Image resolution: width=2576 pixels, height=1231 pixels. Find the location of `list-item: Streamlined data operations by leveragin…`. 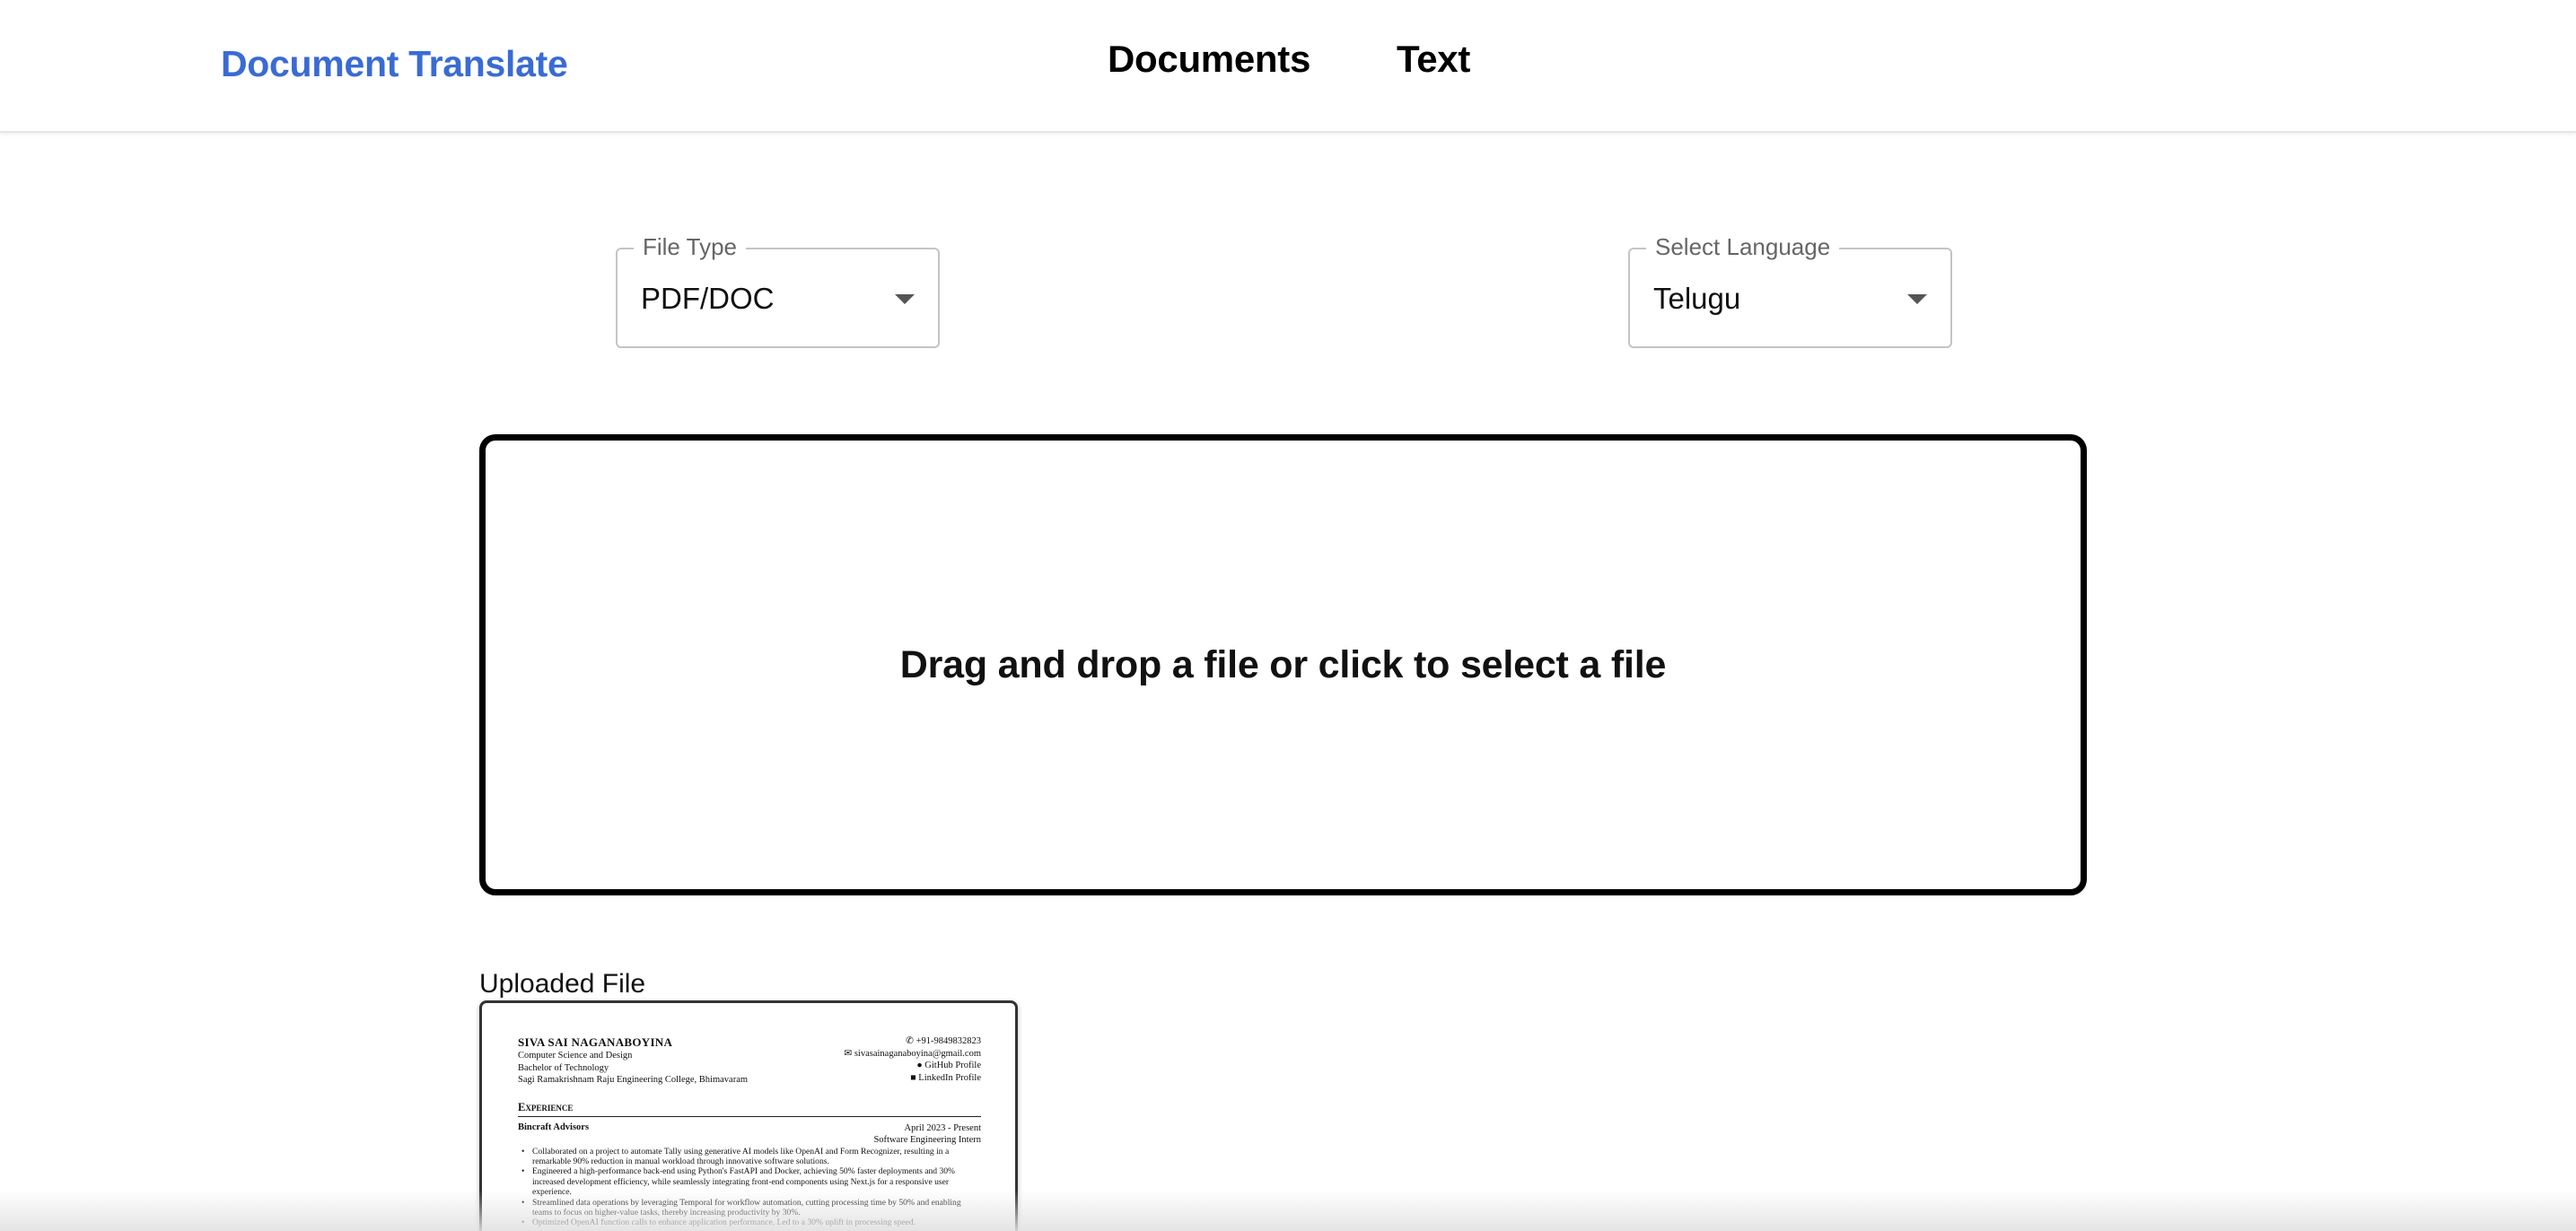

list-item: Streamlined data operations by leveragin… is located at coordinates (751, 1208).